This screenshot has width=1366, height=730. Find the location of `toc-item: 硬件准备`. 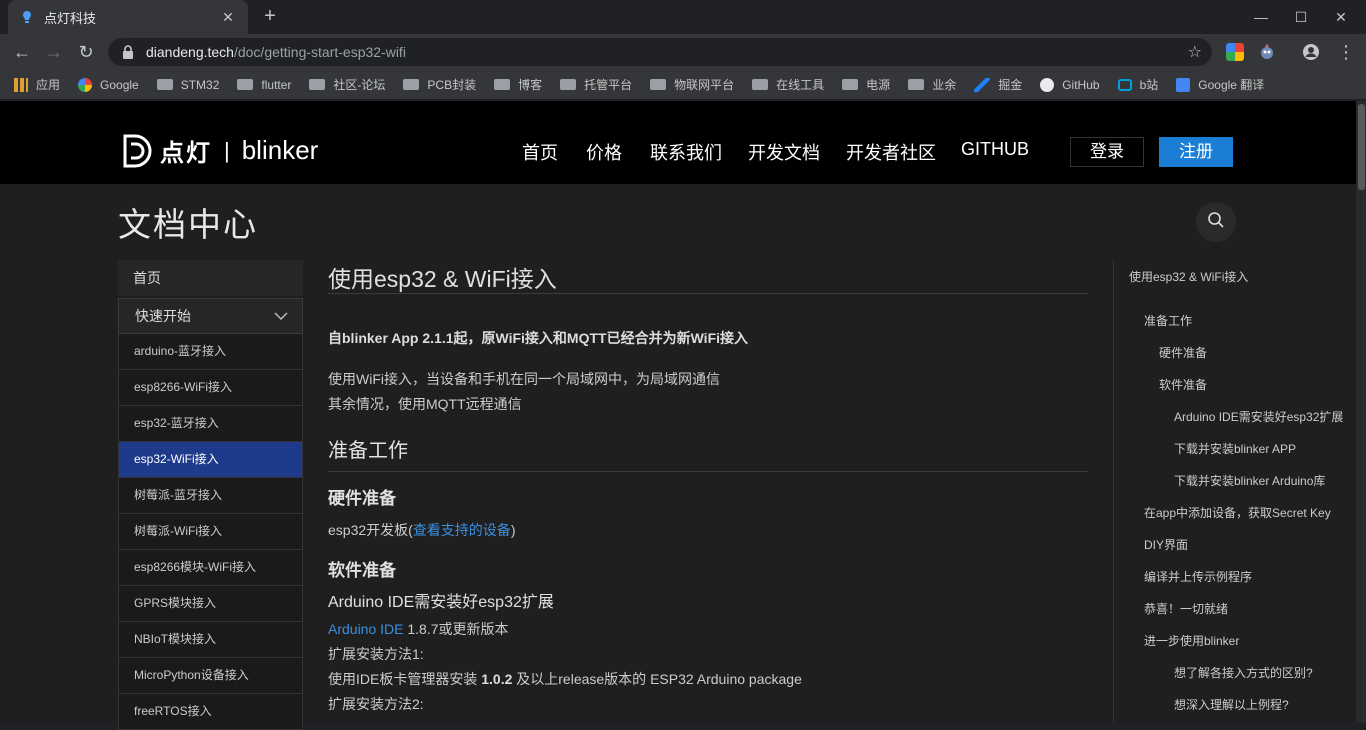

toc-item: 硬件准备 is located at coordinates (1183, 352).